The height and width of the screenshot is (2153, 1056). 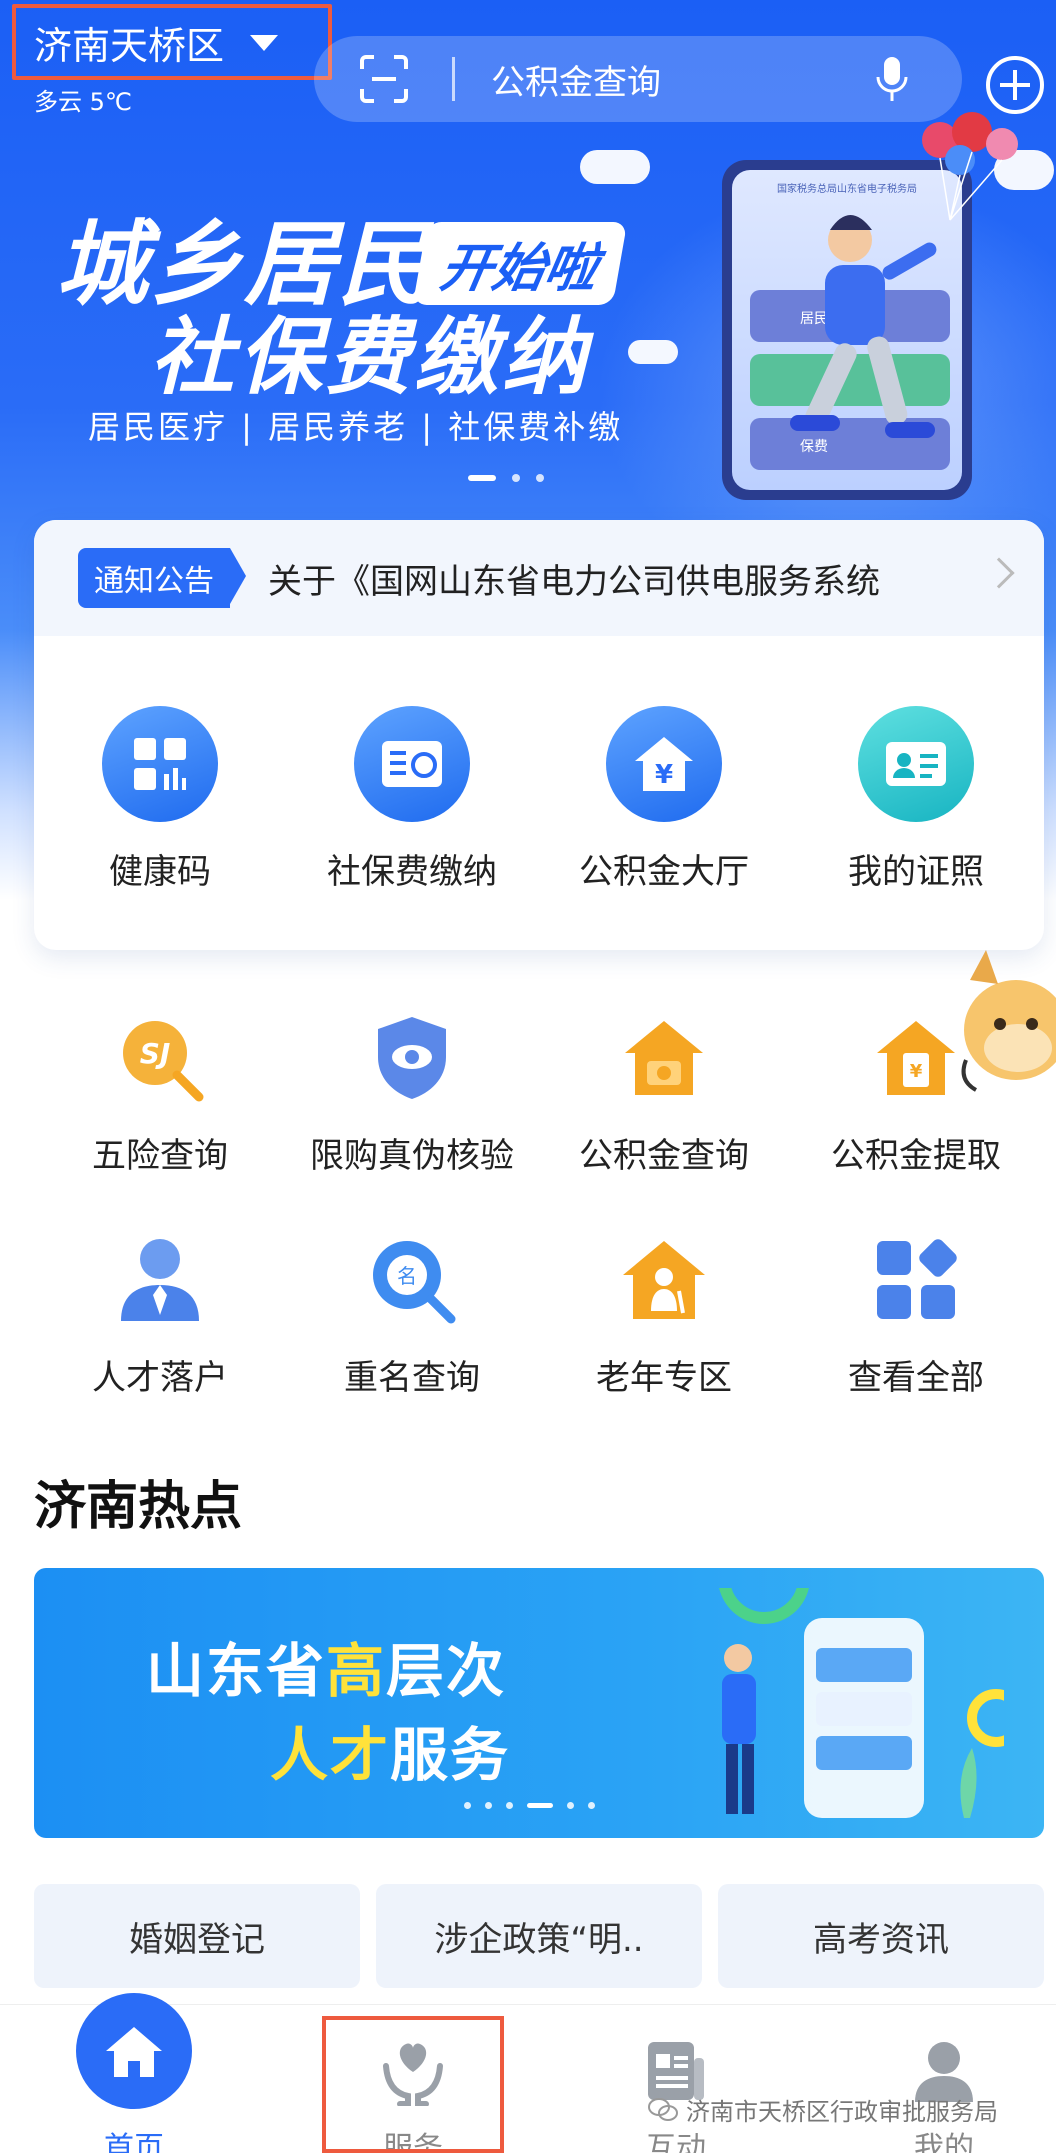 What do you see at coordinates (664, 1058) in the screenshot?
I see `fund-house-icon` at bounding box center [664, 1058].